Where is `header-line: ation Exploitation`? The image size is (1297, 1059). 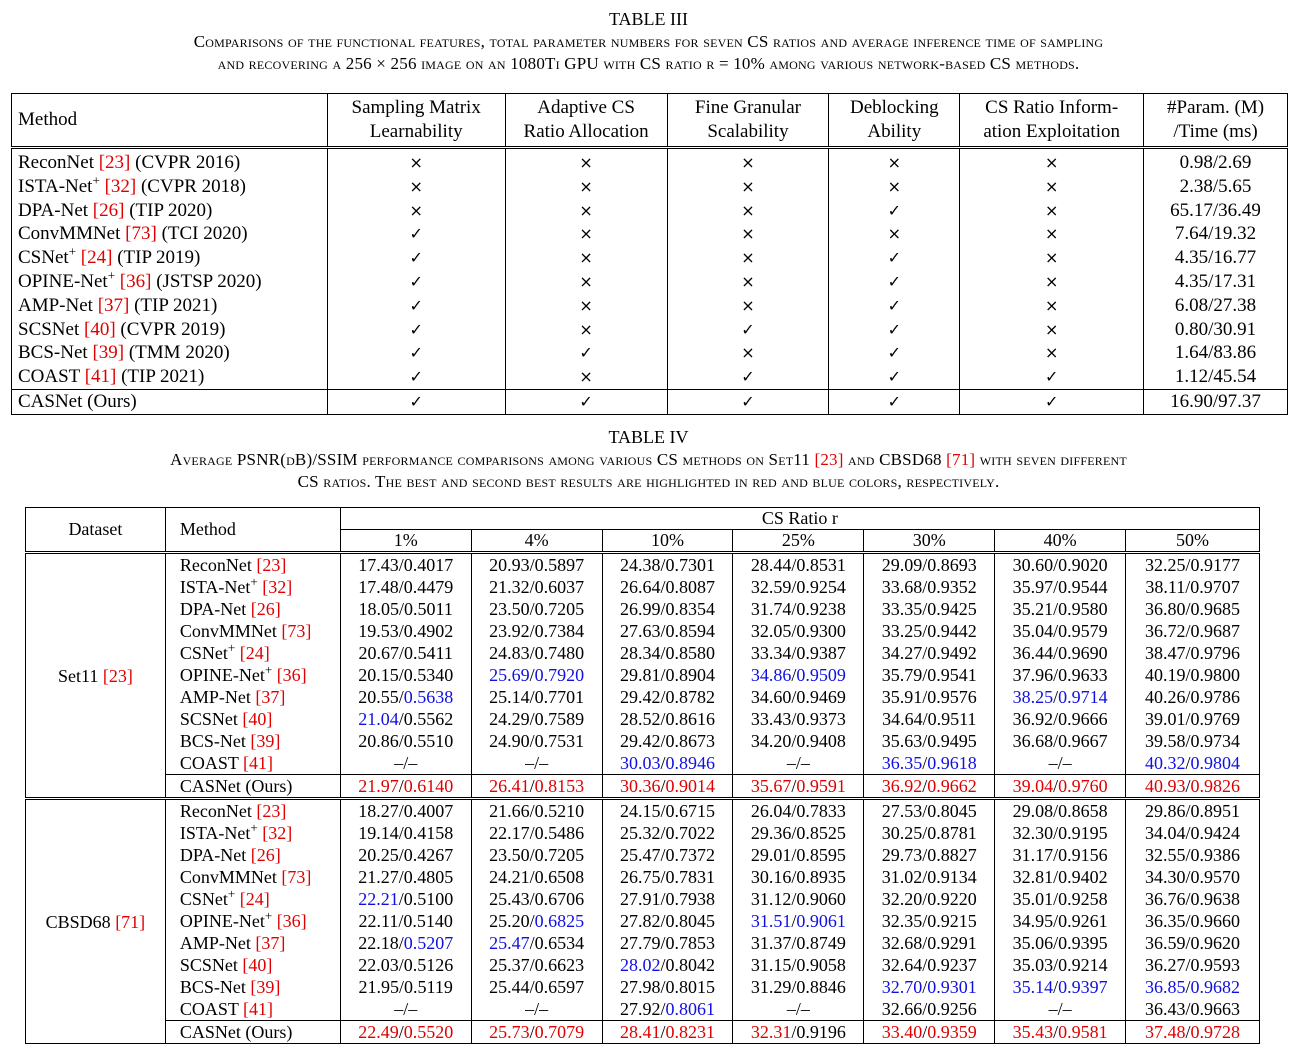 header-line: ation Exploitation is located at coordinates (1051, 131).